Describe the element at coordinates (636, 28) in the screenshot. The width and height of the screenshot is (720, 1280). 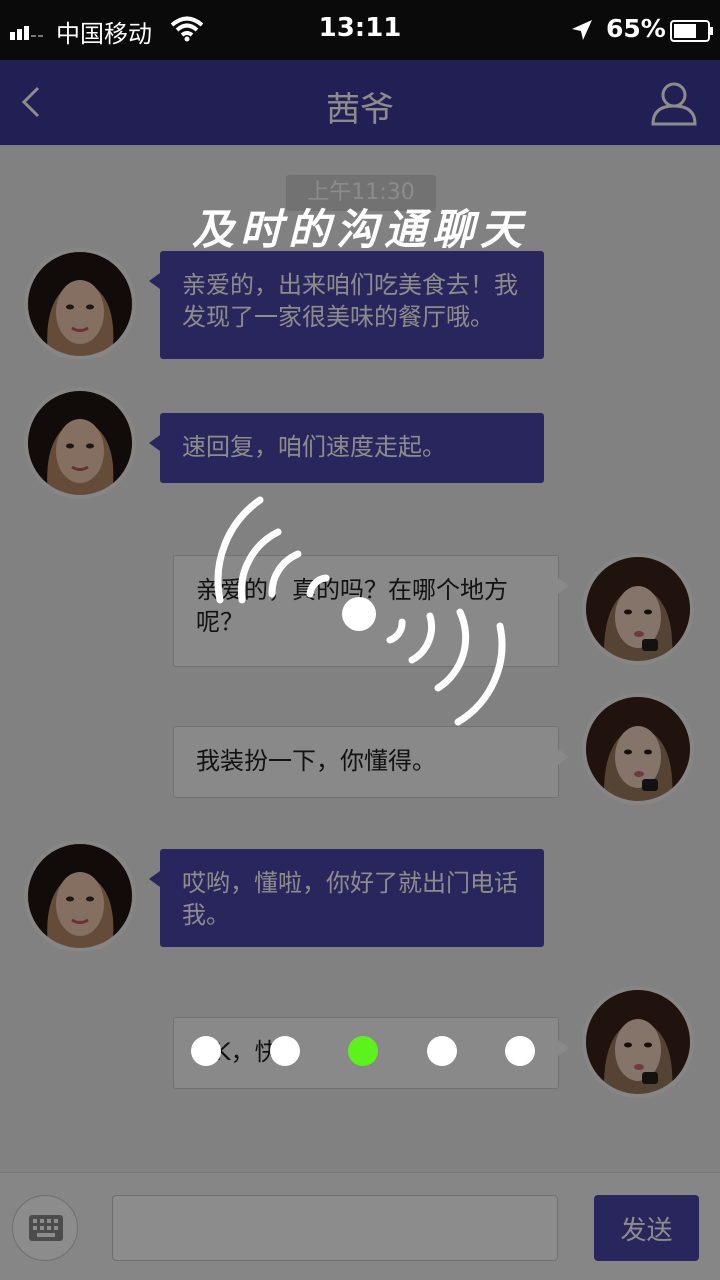
I see `battery-percent: 65%` at that location.